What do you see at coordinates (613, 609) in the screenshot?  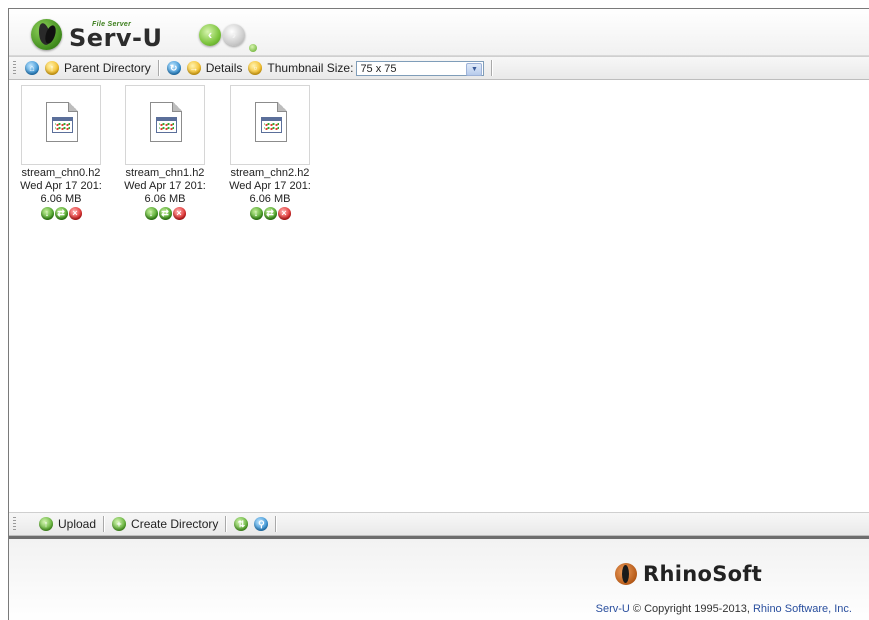 I see `serv-u-link: Serv-U` at bounding box center [613, 609].